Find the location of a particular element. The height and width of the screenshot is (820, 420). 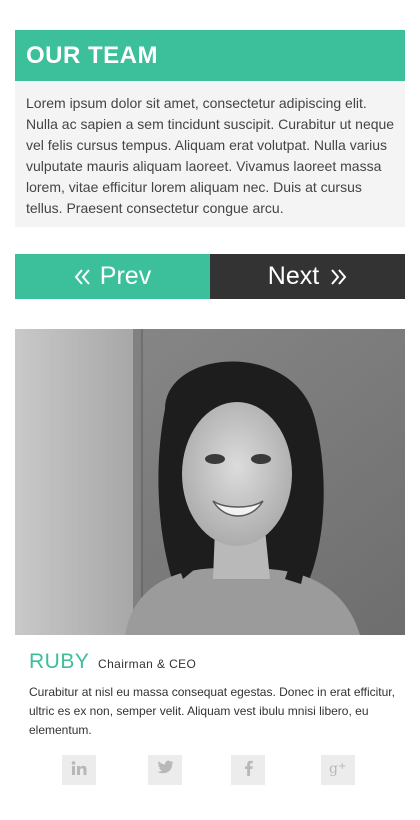

twitter-button is located at coordinates (165, 770).